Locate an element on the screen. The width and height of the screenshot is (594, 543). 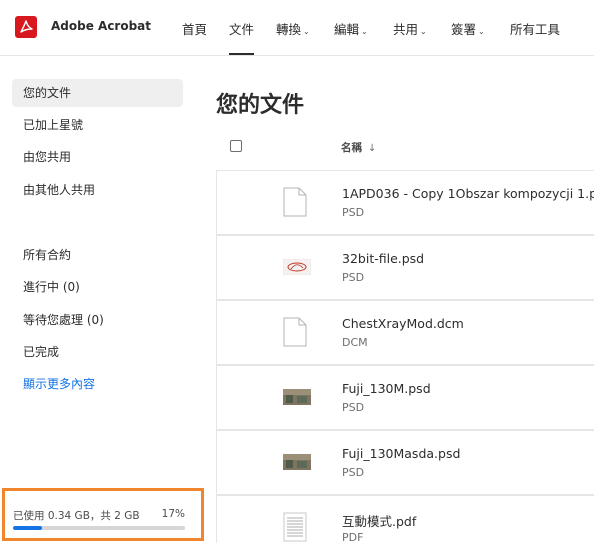
brand-name: Adobe Acrobat is located at coordinates (101, 26).